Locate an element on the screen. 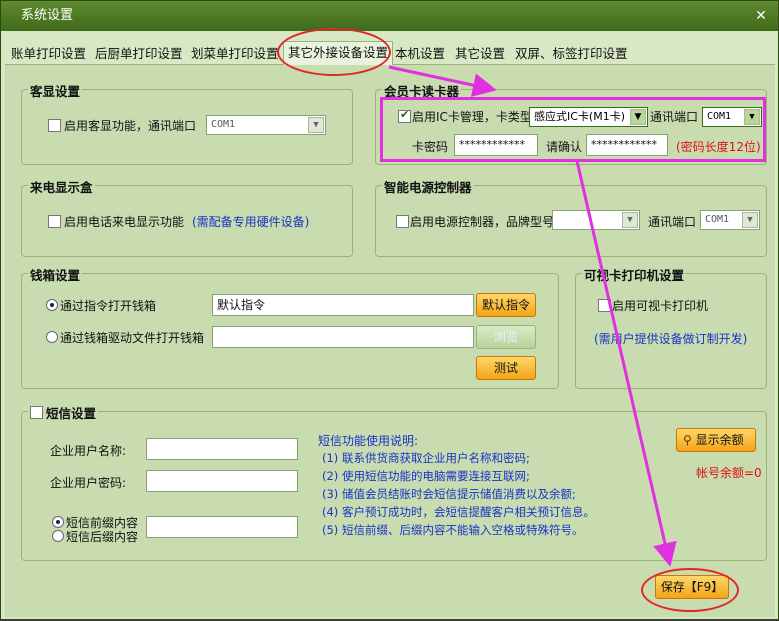 The height and width of the screenshot is (621, 779). tab-dual-screen-label: 双屏、标签打印设置 is located at coordinates (571, 54).